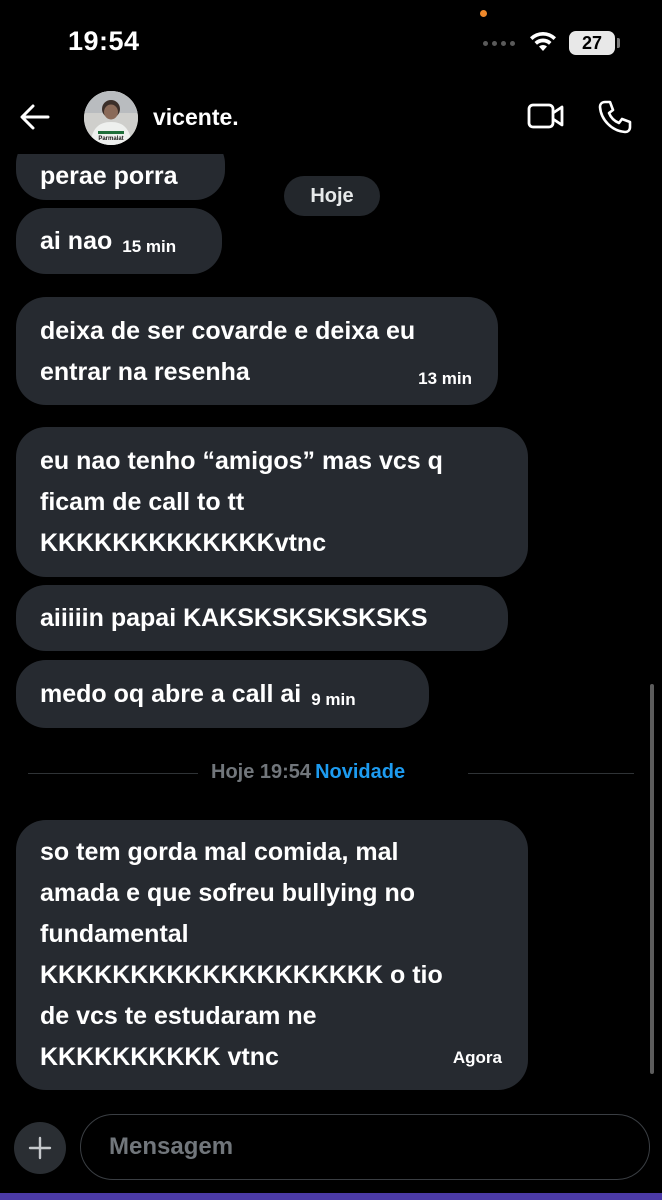 The height and width of the screenshot is (1200, 662). I want to click on divider-line-left, so click(113, 773).